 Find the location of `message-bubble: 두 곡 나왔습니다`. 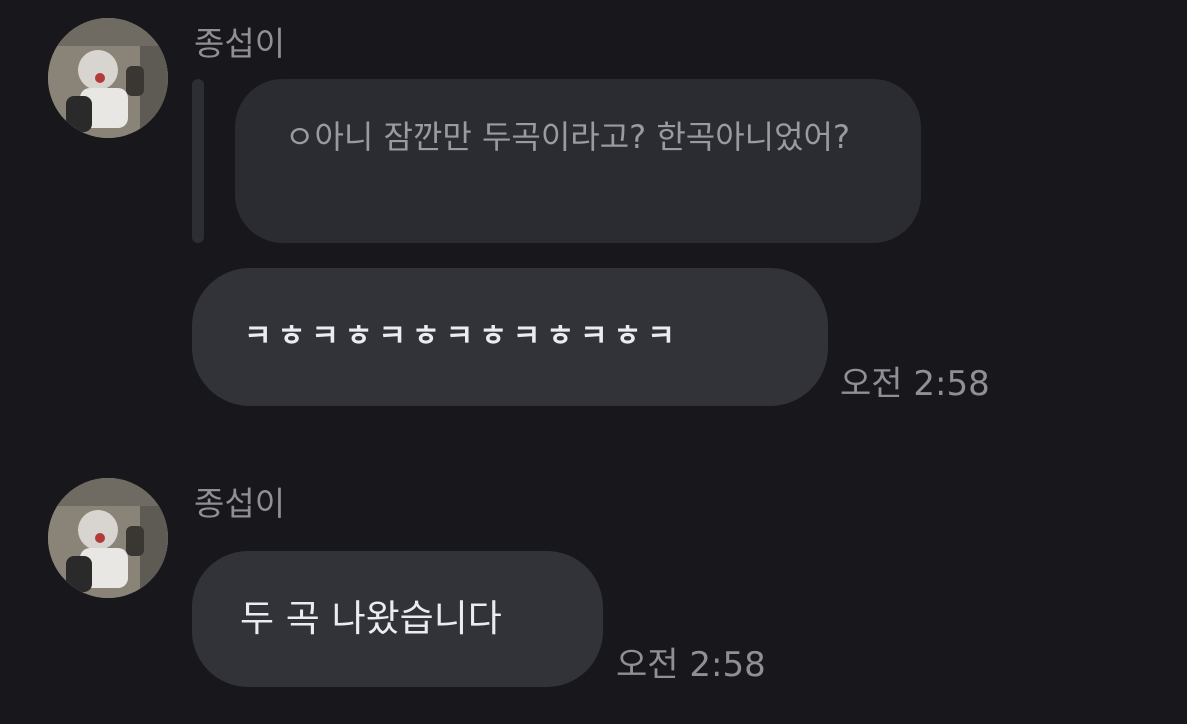

message-bubble: 두 곡 나왔습니다 is located at coordinates (397, 619).